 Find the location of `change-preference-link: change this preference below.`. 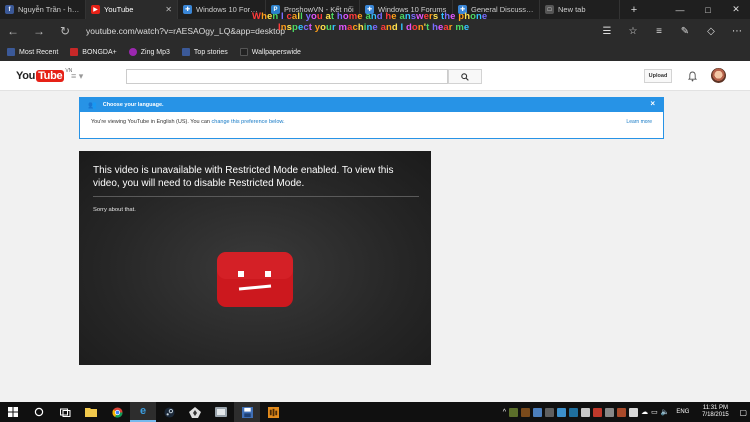

change-preference-link: change this preference below. is located at coordinates (248, 122).